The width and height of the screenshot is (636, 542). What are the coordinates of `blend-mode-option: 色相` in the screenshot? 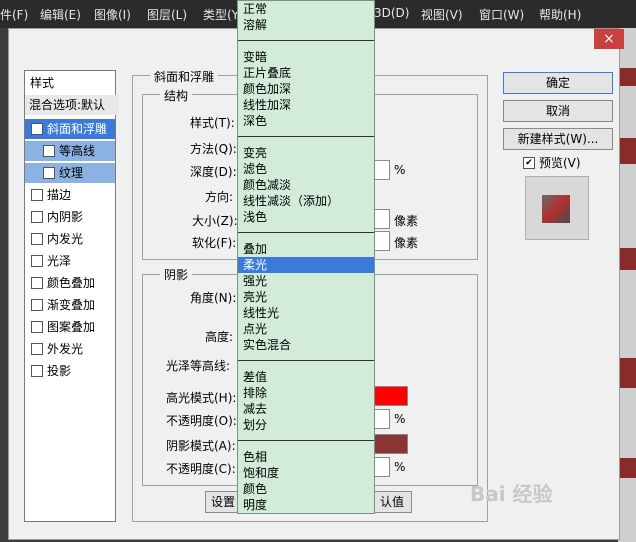 It's located at (306, 457).